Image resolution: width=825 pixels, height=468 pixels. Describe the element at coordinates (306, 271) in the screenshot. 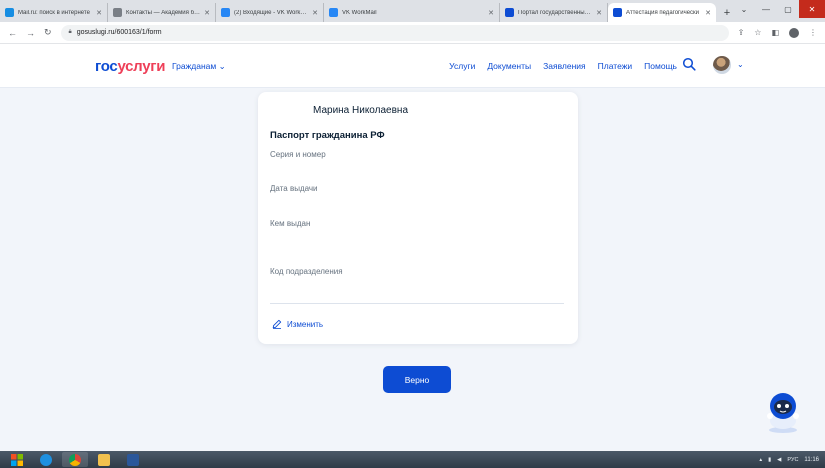

I see `field-label-division-code: Код подразделения` at that location.